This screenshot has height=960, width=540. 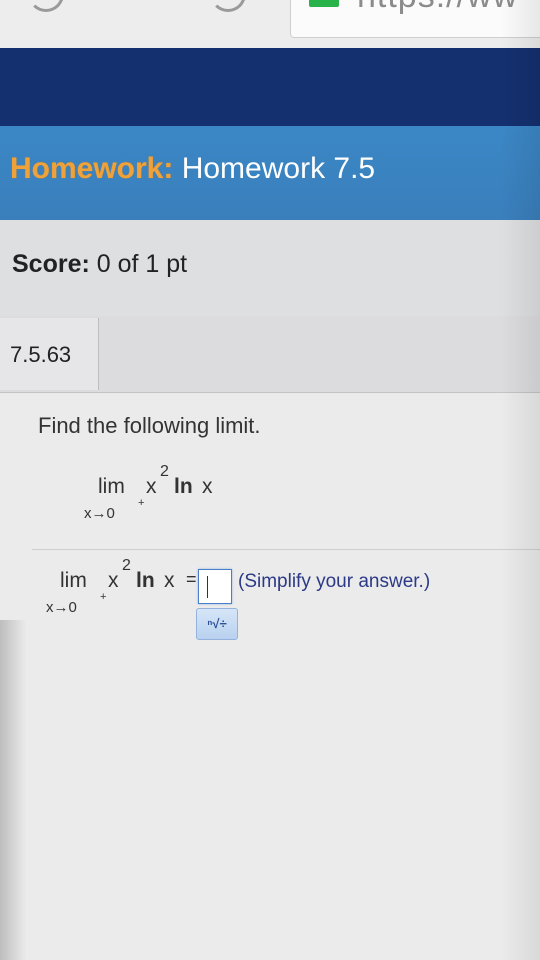 I want to click on text-cursor, so click(x=207, y=587).